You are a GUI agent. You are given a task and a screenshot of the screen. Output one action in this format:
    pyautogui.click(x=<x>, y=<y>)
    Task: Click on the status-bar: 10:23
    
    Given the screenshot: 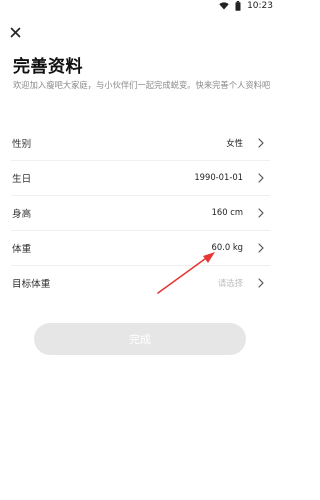 What is the action you would take?
    pyautogui.click(x=140, y=7)
    